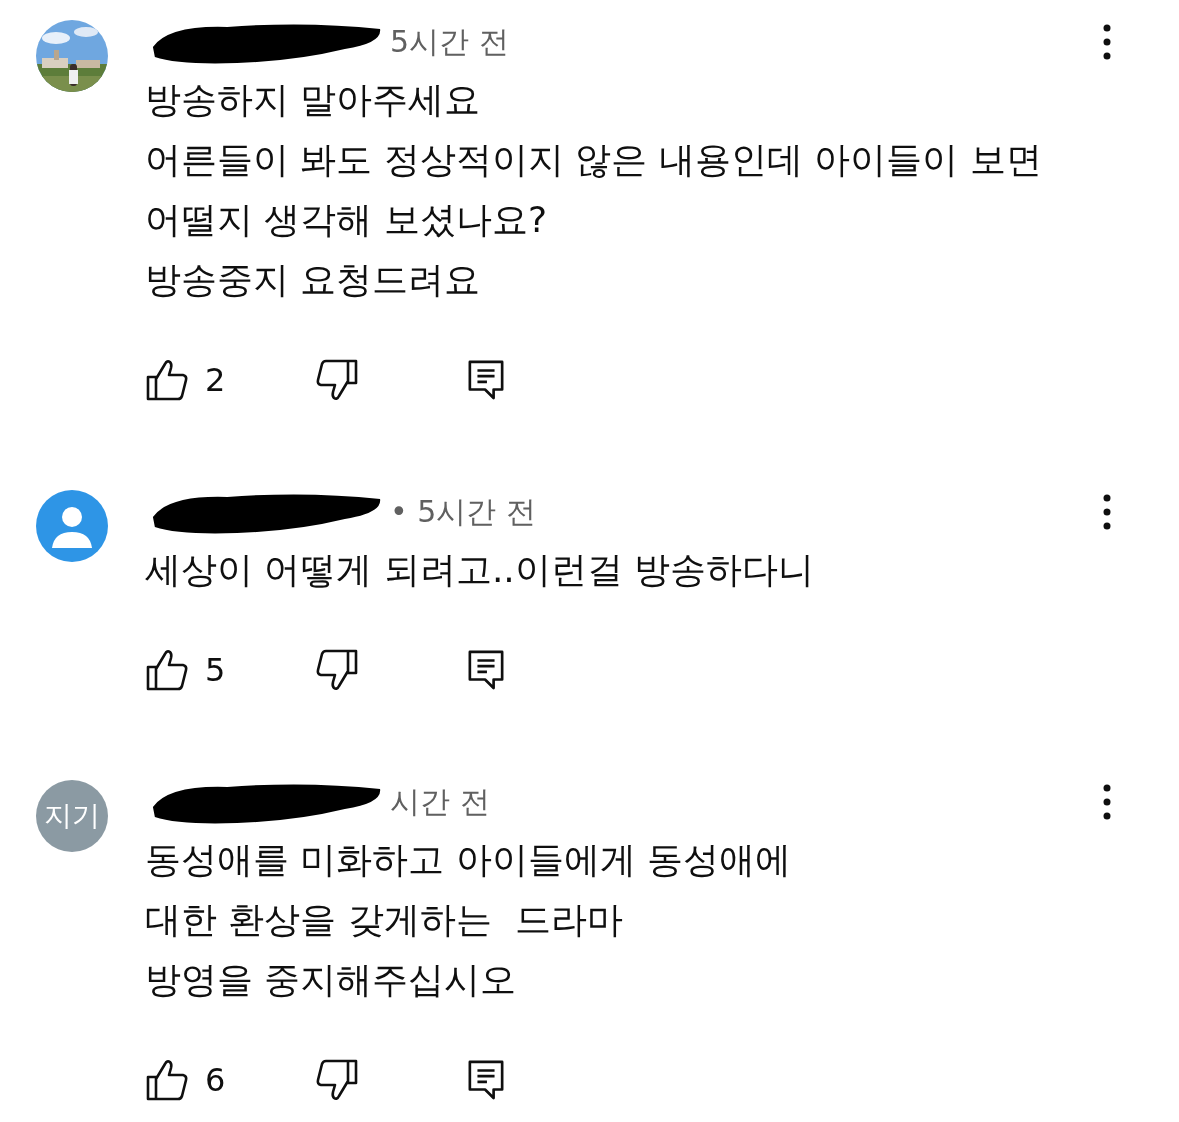 The image size is (1179, 1122). Describe the element at coordinates (440, 801) in the screenshot. I see `comment-time: 시간 전` at that location.